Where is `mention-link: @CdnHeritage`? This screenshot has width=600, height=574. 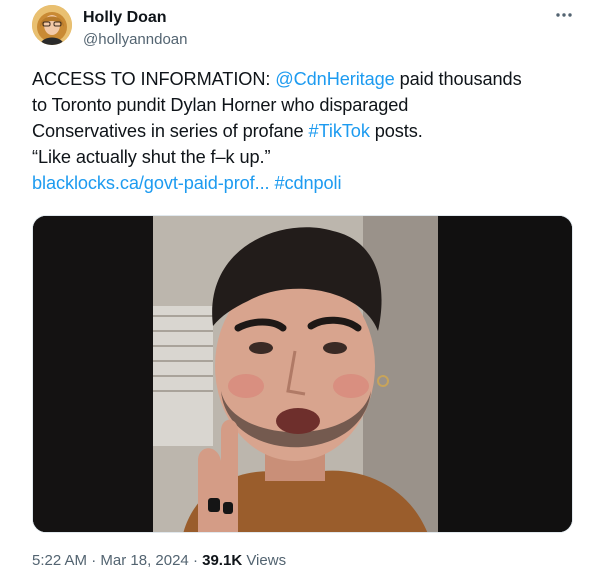 mention-link: @CdnHeritage is located at coordinates (334, 79).